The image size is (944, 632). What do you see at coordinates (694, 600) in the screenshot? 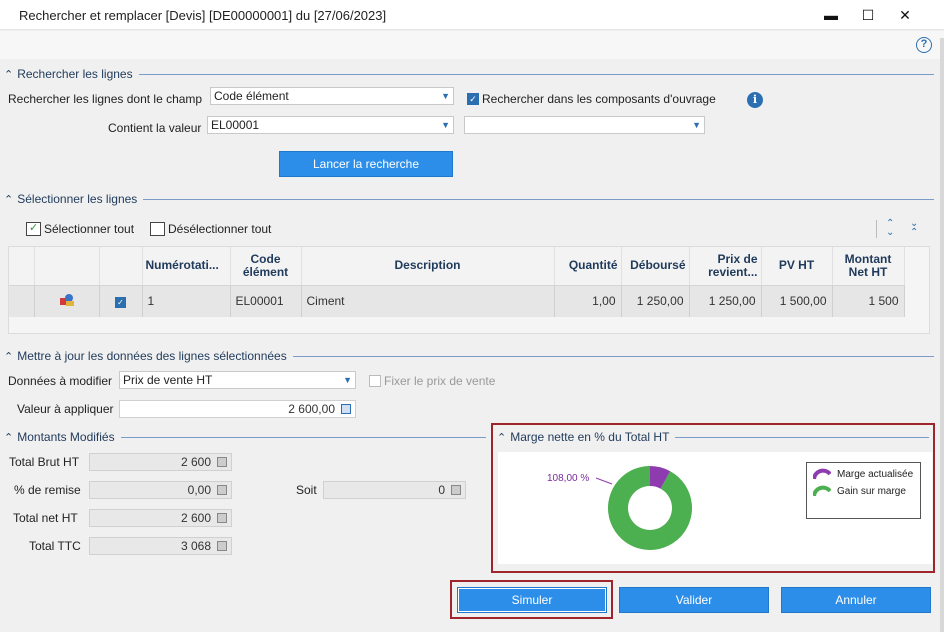
I see `validate-button: Valider` at bounding box center [694, 600].